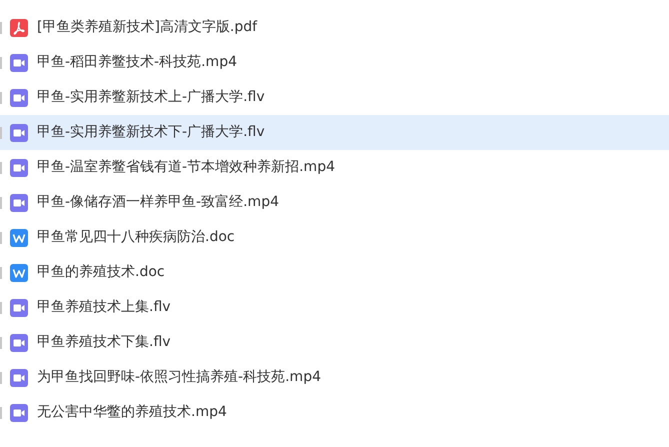  What do you see at coordinates (132, 412) in the screenshot?
I see `file-name: 无公害中华鳖的养殖技术.mp4` at bounding box center [132, 412].